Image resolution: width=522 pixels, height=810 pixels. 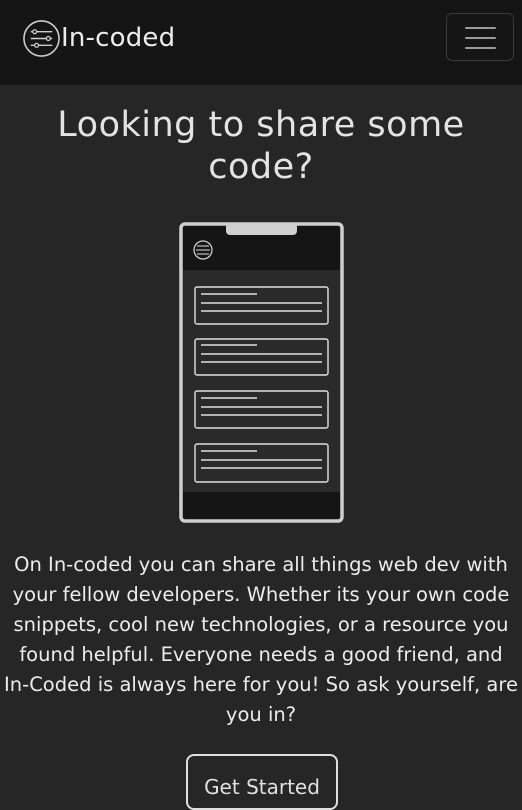 What do you see at coordinates (118, 38) in the screenshot?
I see `brand-name: In-coded` at bounding box center [118, 38].